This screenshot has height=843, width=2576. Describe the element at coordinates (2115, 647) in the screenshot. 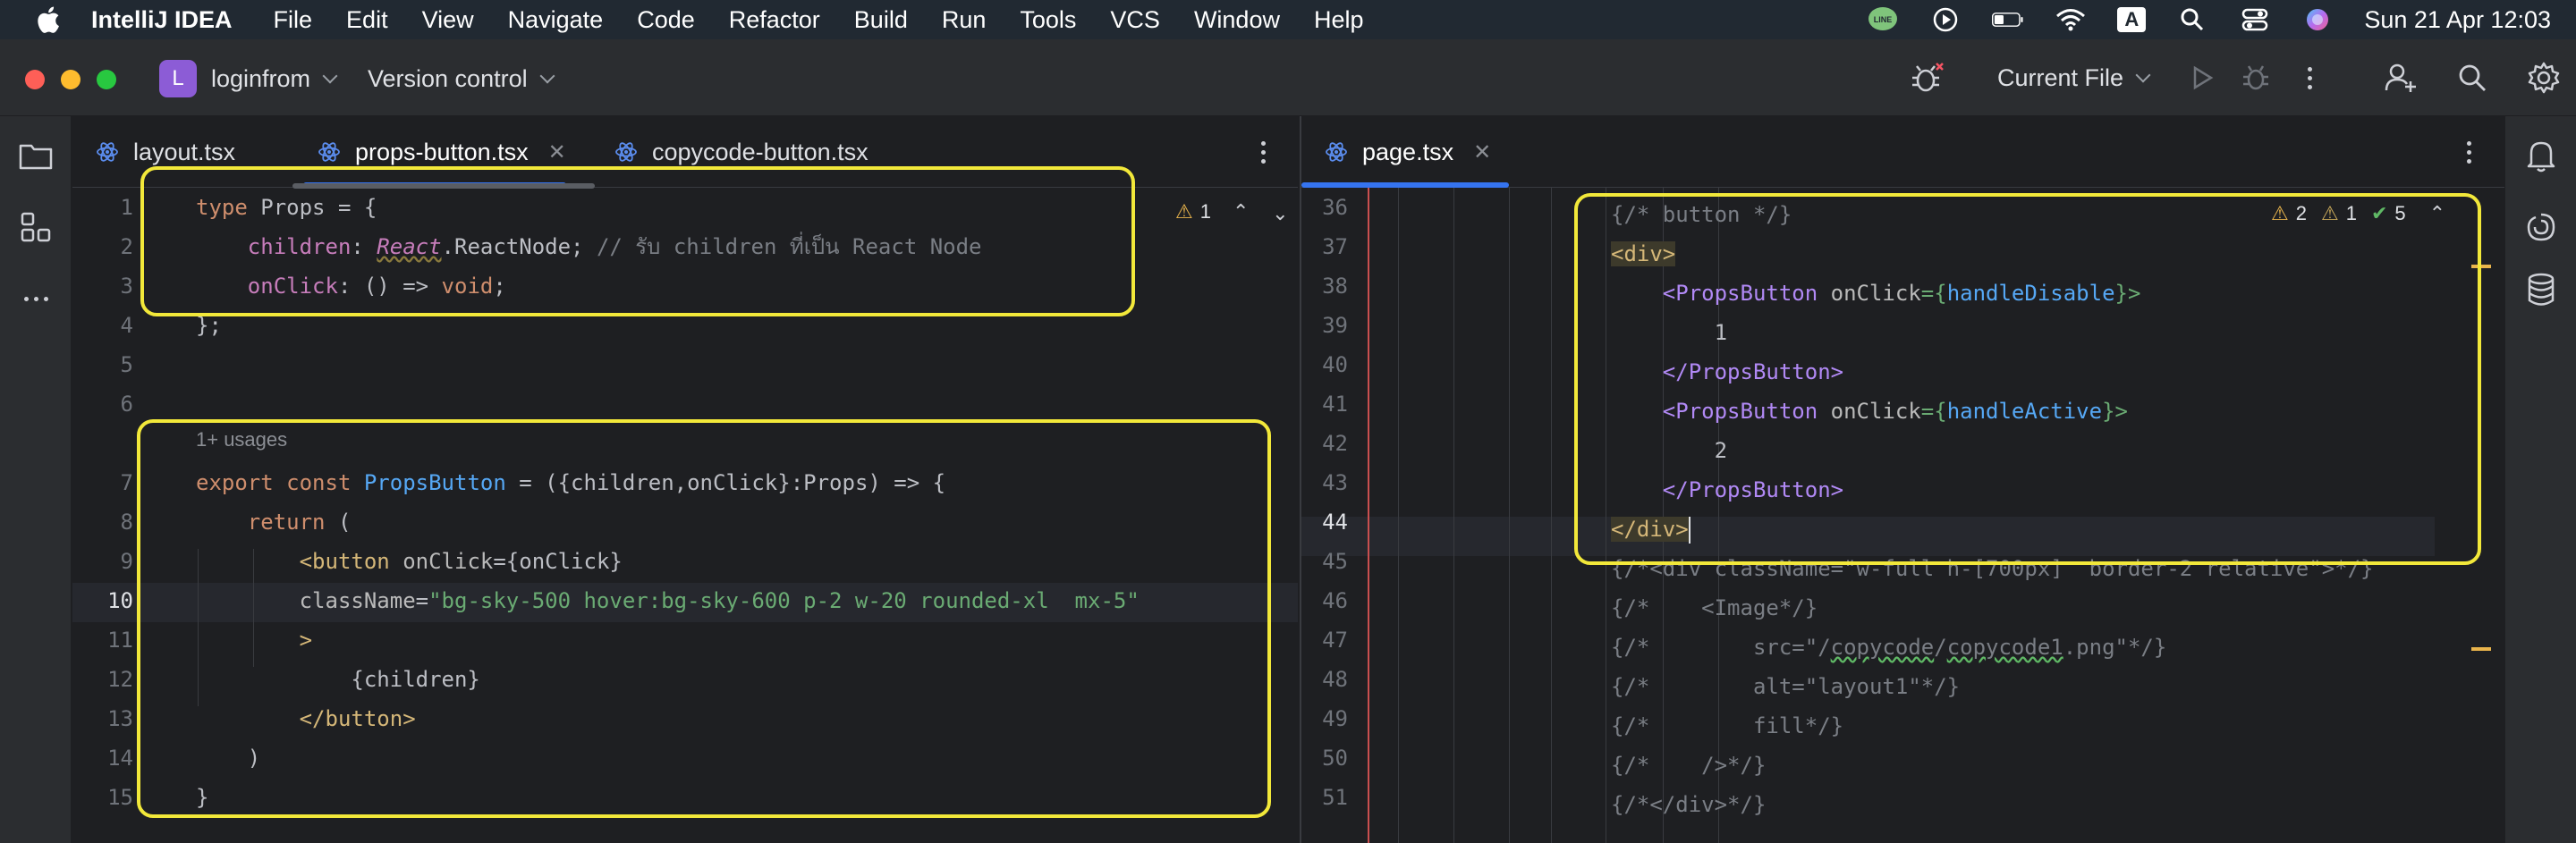

I see `code-comment: .png"*/}` at that location.